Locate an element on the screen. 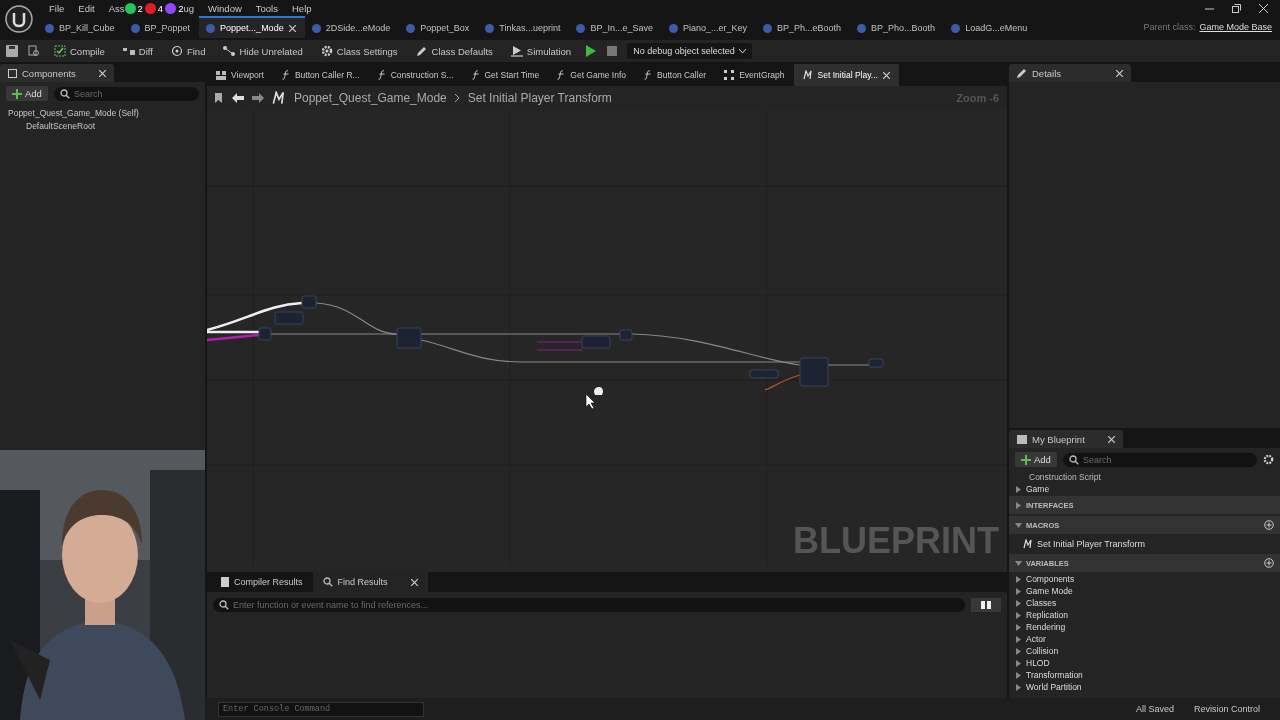 The width and height of the screenshot is (1280, 720). menu-item: Window is located at coordinates (225, 8).